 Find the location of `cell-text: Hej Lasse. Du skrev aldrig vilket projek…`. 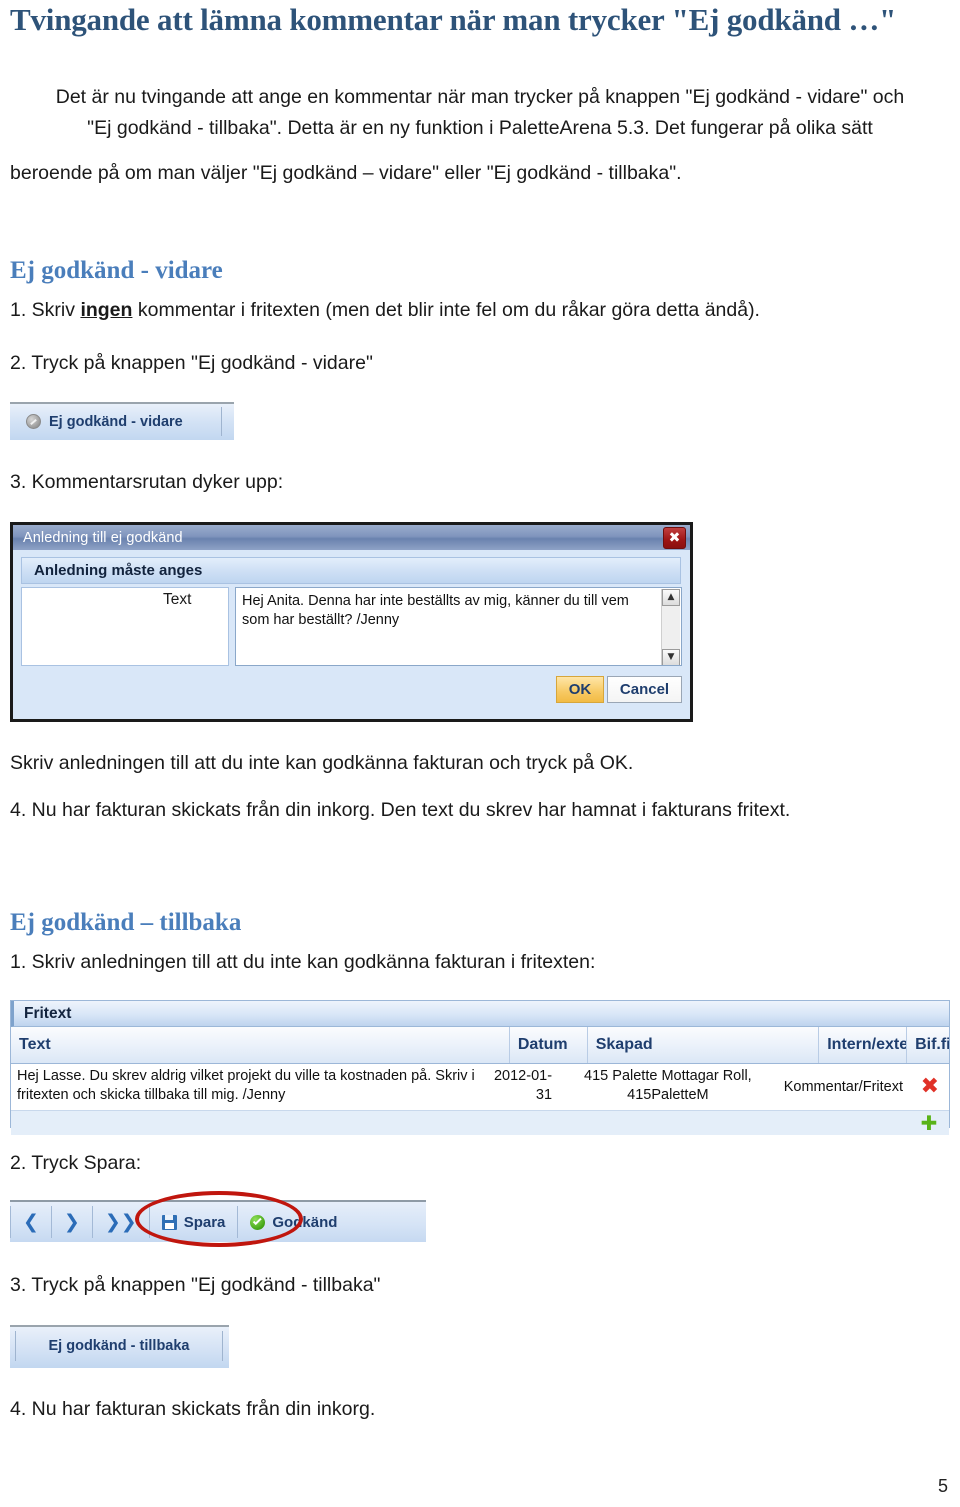

cell-text: Hej Lasse. Du skrev aldrig vilket projek… is located at coordinates (246, 1085).